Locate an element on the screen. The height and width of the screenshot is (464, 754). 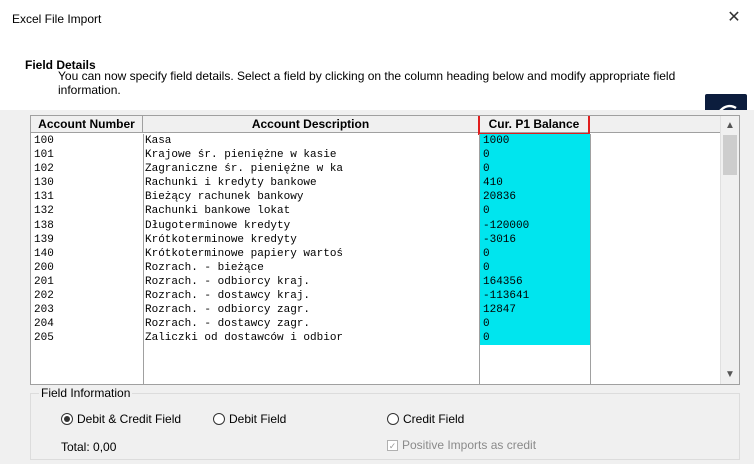
radio-credit-field: Credit Field is located at coordinates (425, 419).